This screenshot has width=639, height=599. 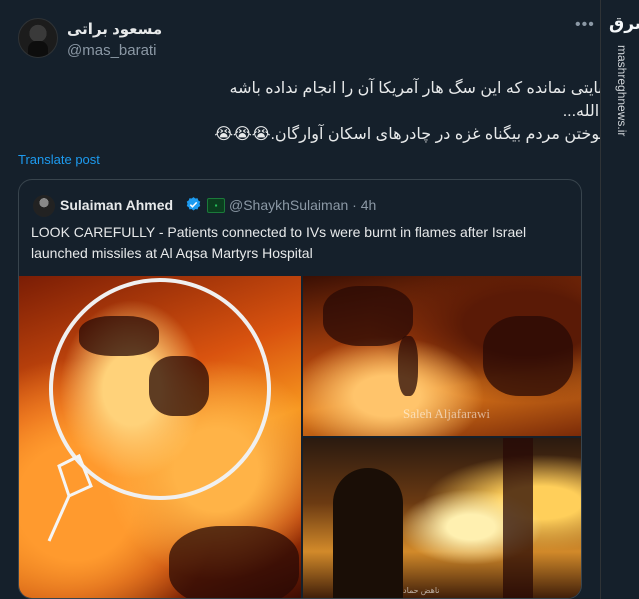 What do you see at coordinates (421, 590) in the screenshot?
I see `image-credit: ناهض حماد` at bounding box center [421, 590].